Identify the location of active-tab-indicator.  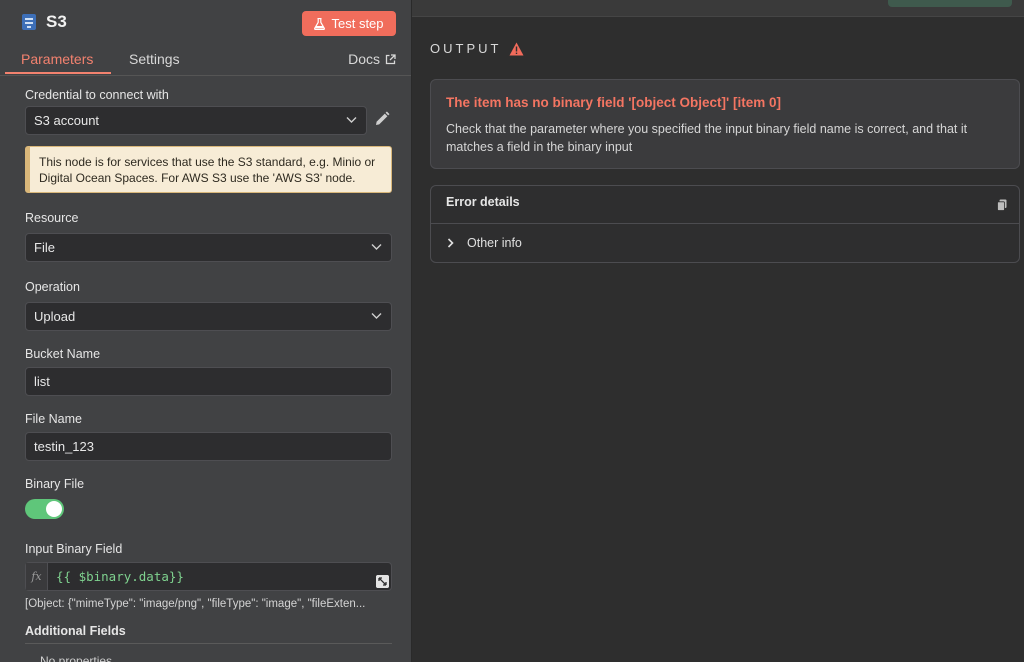
(58, 73).